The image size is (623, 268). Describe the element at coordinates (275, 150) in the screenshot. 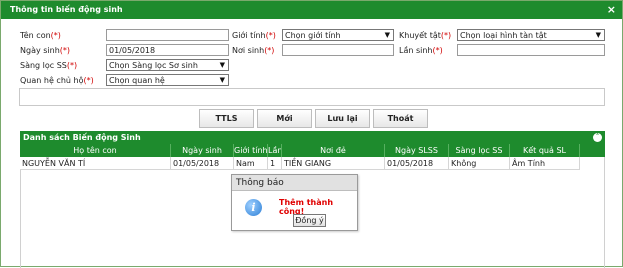

I see `column-header: Lần` at that location.